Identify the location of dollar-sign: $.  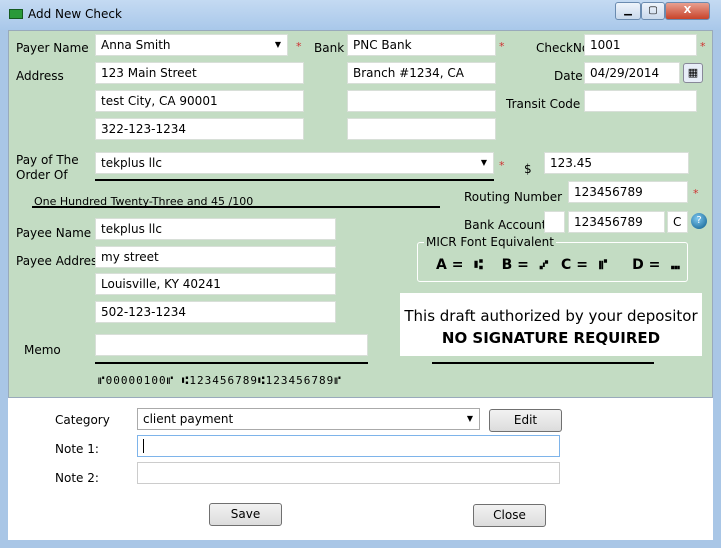
(528, 169).